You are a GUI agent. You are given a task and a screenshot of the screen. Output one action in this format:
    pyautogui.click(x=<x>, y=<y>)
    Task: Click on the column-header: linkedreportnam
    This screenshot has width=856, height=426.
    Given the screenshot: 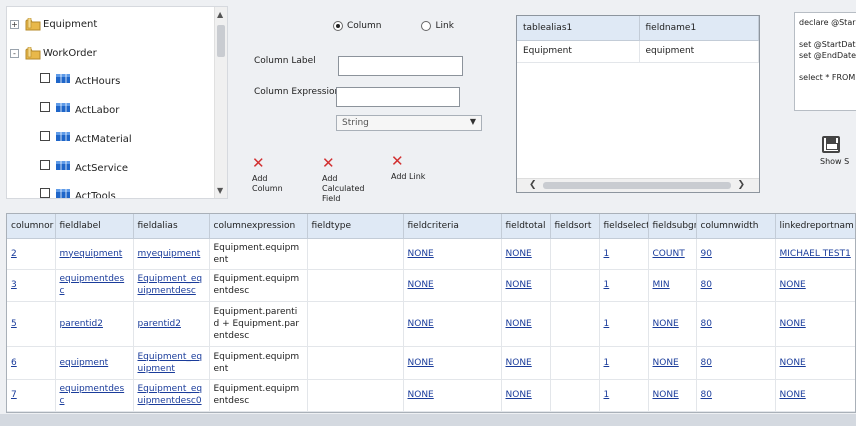 What is the action you would take?
    pyautogui.click(x=815, y=226)
    